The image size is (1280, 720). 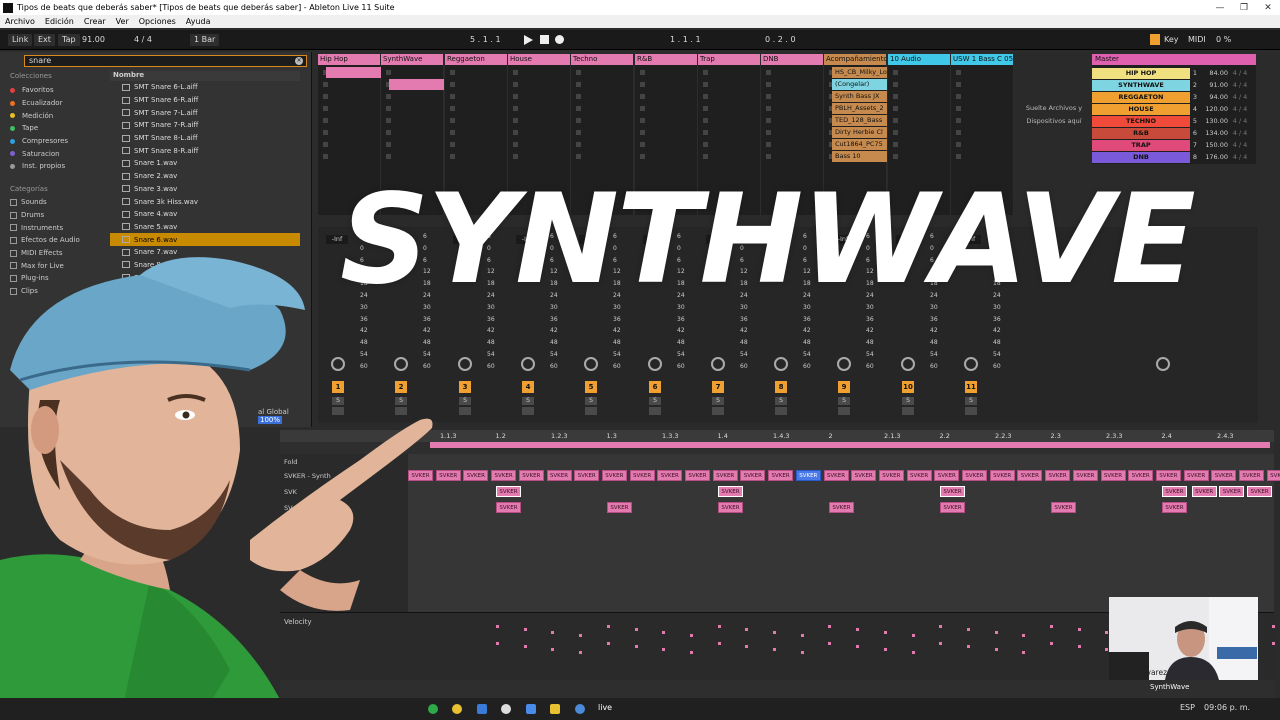 What do you see at coordinates (1174, 97) in the screenshot?
I see `scene-row: REGGAETON 3 94.00 4 / 4` at bounding box center [1174, 97].